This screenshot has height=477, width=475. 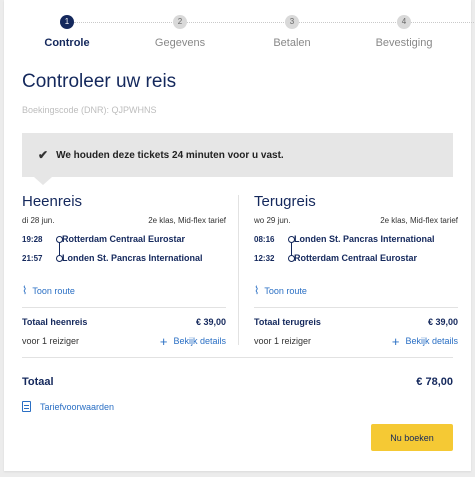 What do you see at coordinates (285, 201) in the screenshot?
I see `inbound-heading: Terugreis` at bounding box center [285, 201].